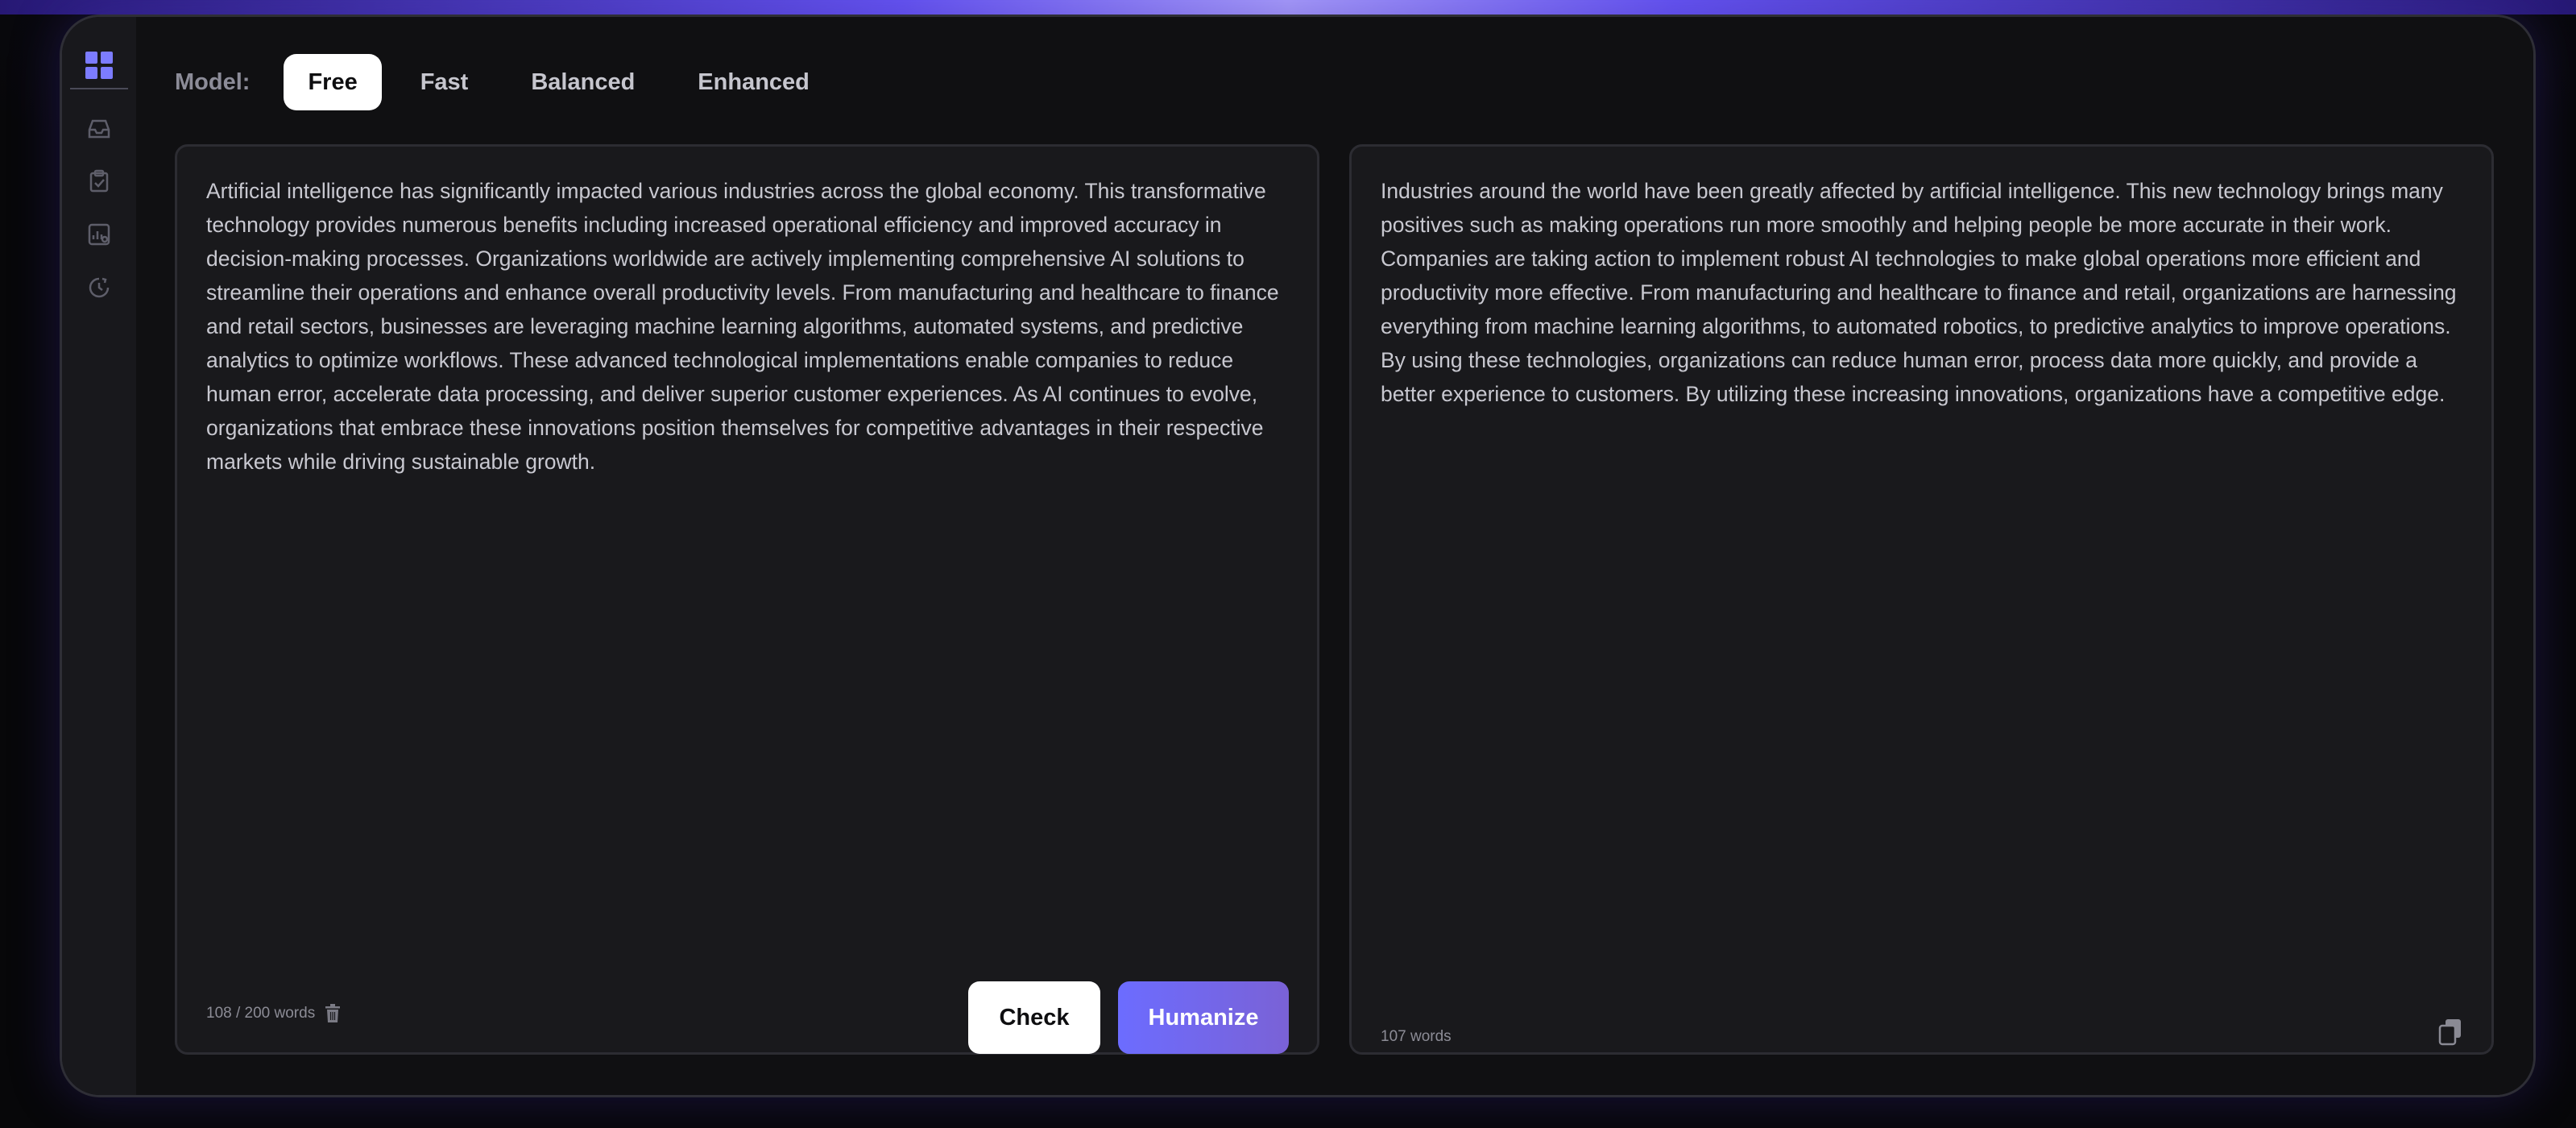 The height and width of the screenshot is (1128, 2576). Describe the element at coordinates (1203, 1017) in the screenshot. I see `humanize-button: Humanize` at that location.